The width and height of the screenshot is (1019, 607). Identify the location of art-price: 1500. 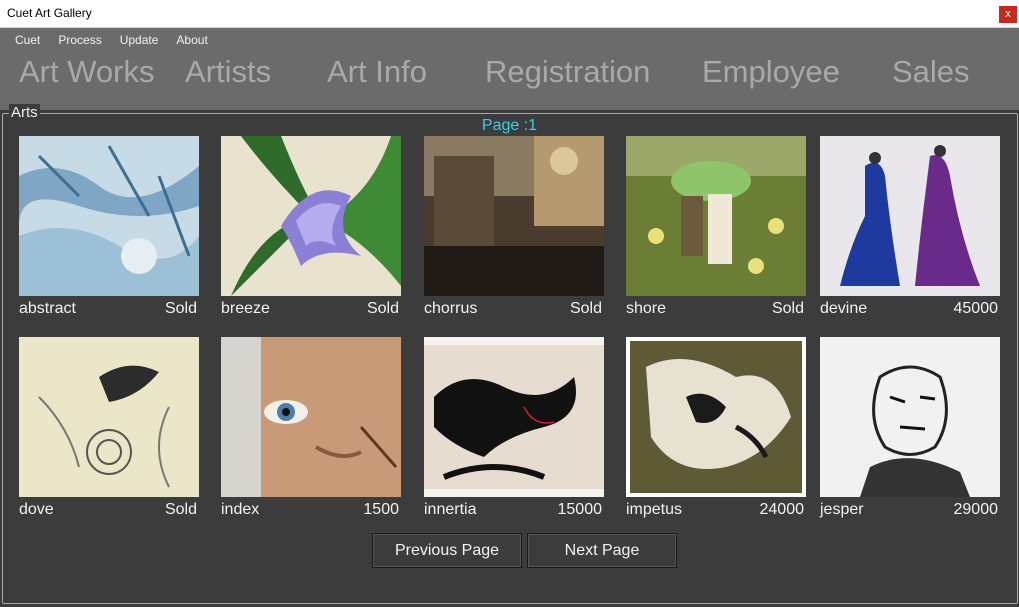
(381, 509).